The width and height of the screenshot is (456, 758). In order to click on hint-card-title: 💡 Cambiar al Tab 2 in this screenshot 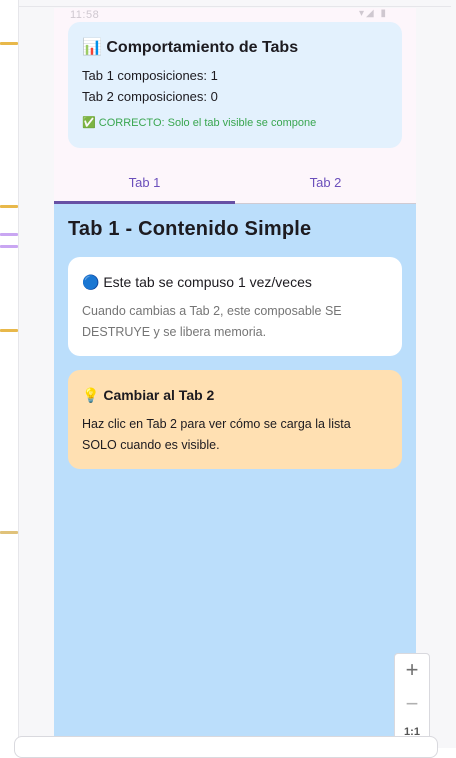, I will do `click(148, 395)`.